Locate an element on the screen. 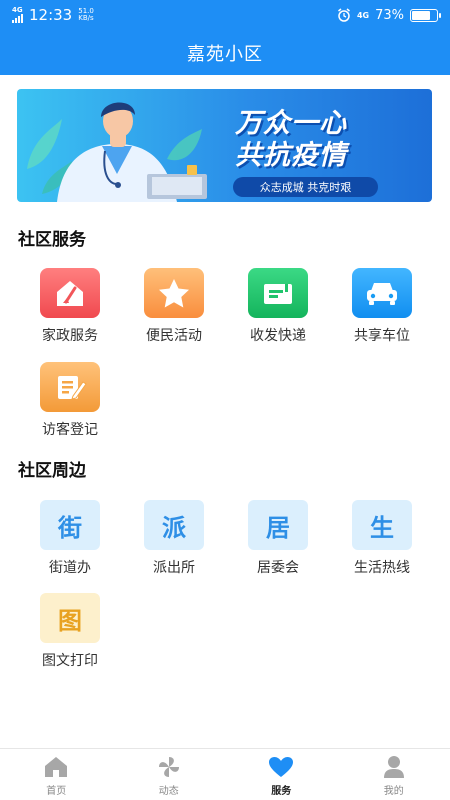 This screenshot has width=450, height=800. banner-subtitle: 众志成城 共克时艰 is located at coordinates (305, 187).